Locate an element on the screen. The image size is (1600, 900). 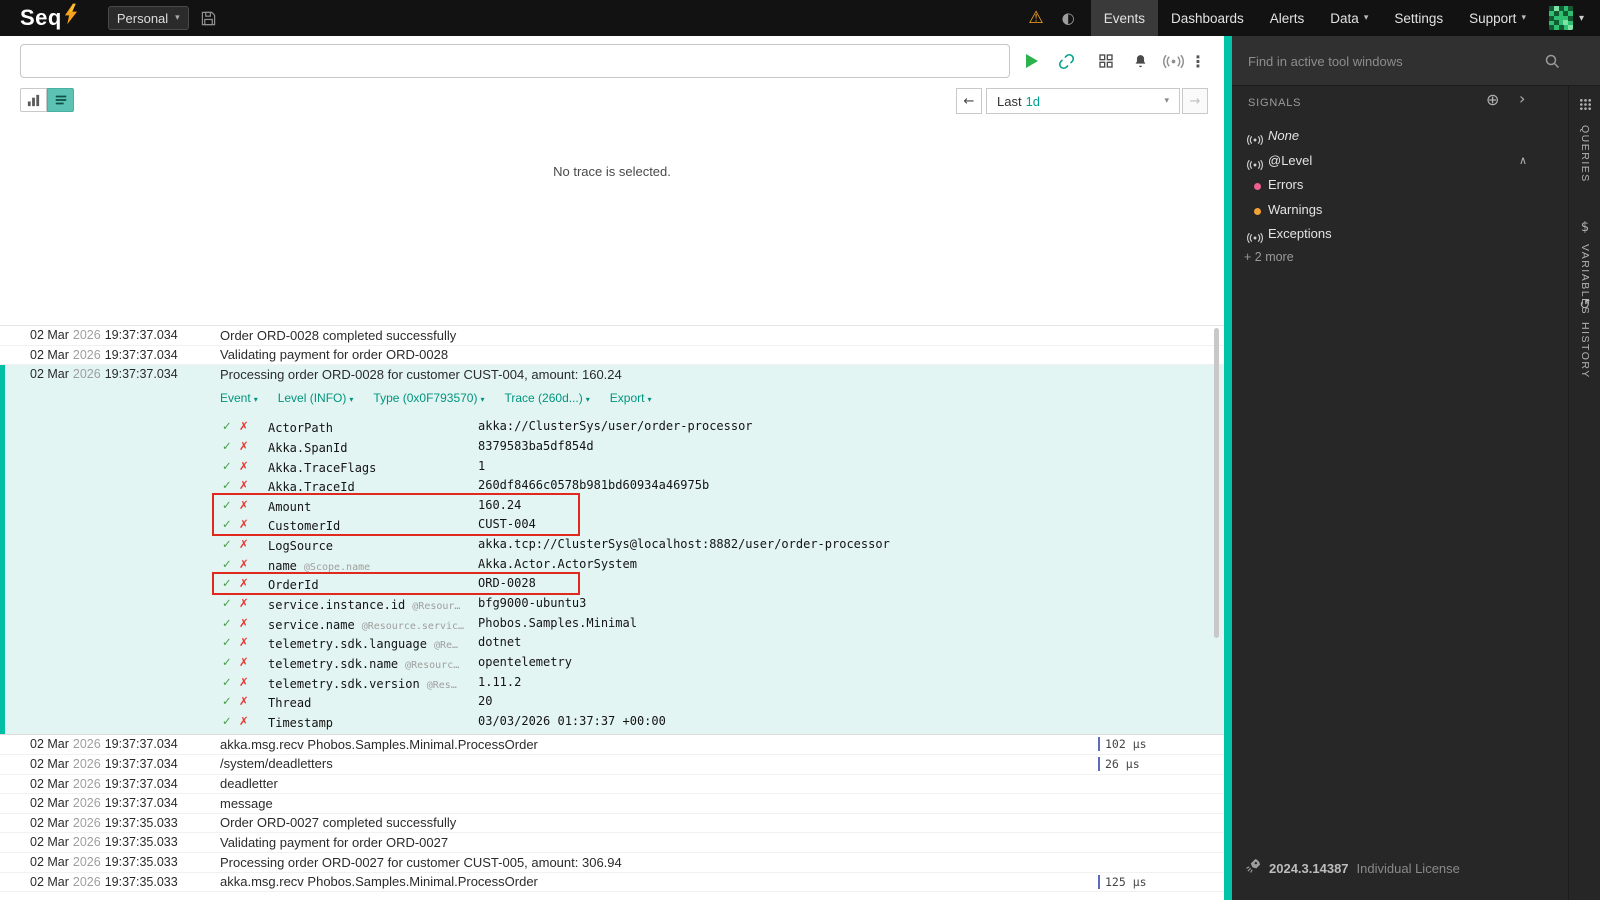
strip-queries-tab: QUERIES is located at coordinates (1584, 140).